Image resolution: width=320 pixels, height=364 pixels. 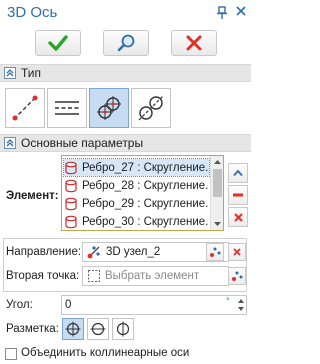 What do you see at coordinates (217, 162) in the screenshot?
I see `scroll-up-icon` at bounding box center [217, 162].